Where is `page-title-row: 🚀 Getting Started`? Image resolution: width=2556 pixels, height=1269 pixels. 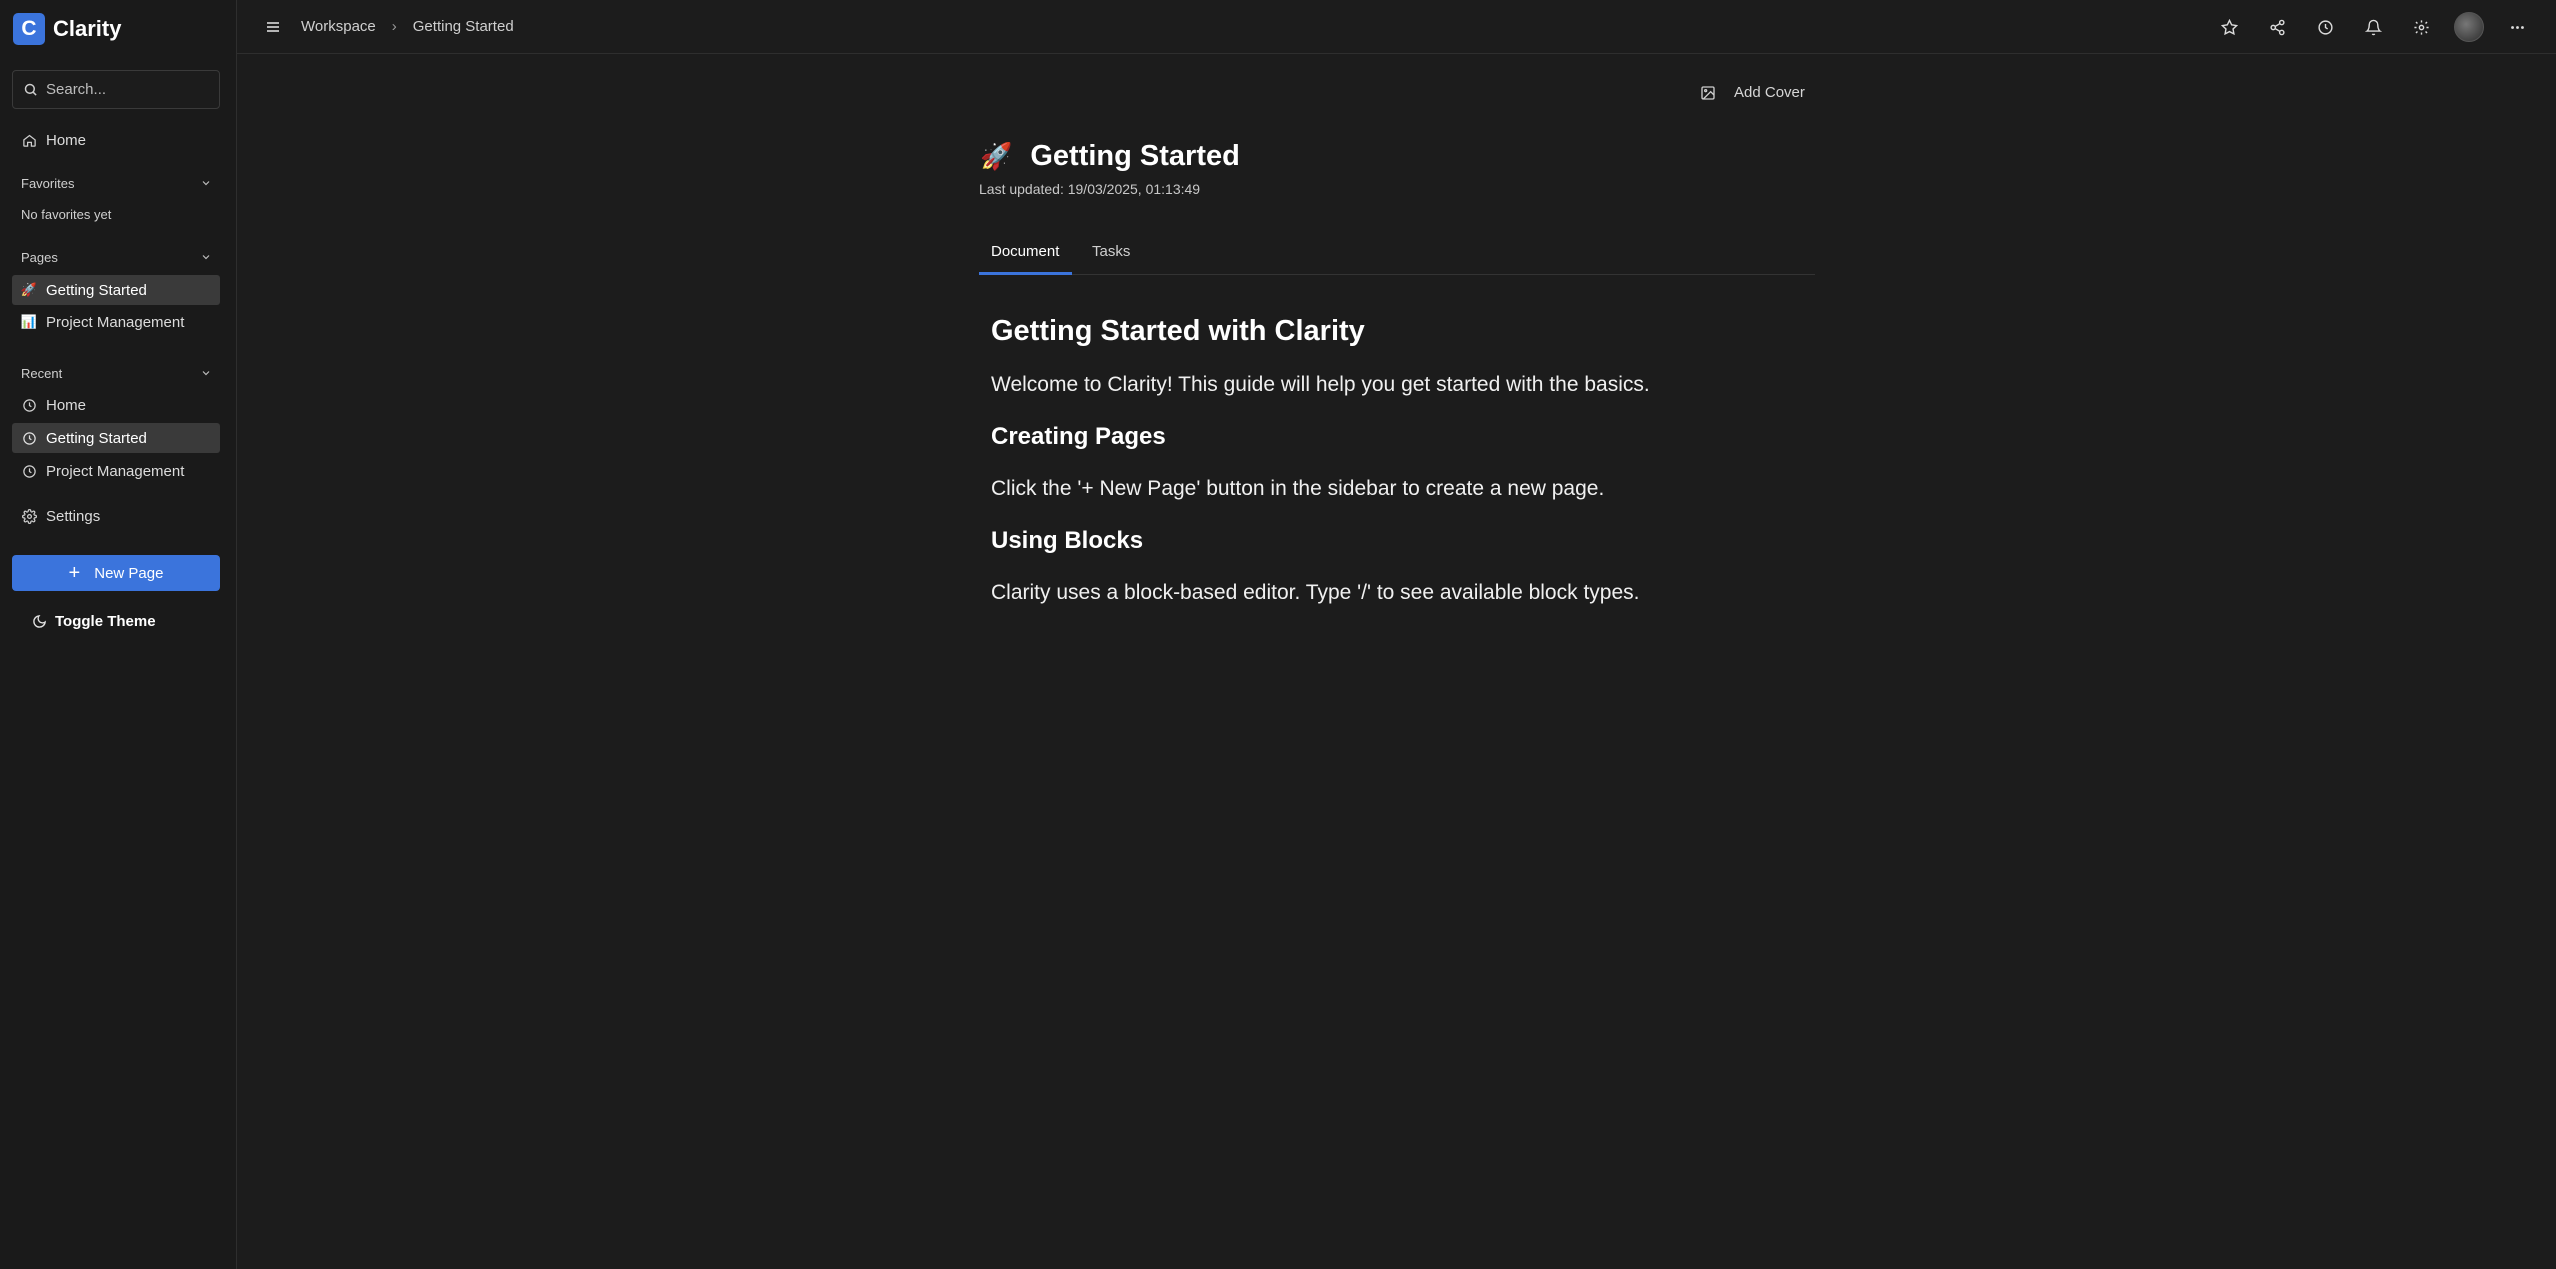 page-title-row: 🚀 Getting Started is located at coordinates (1110, 156).